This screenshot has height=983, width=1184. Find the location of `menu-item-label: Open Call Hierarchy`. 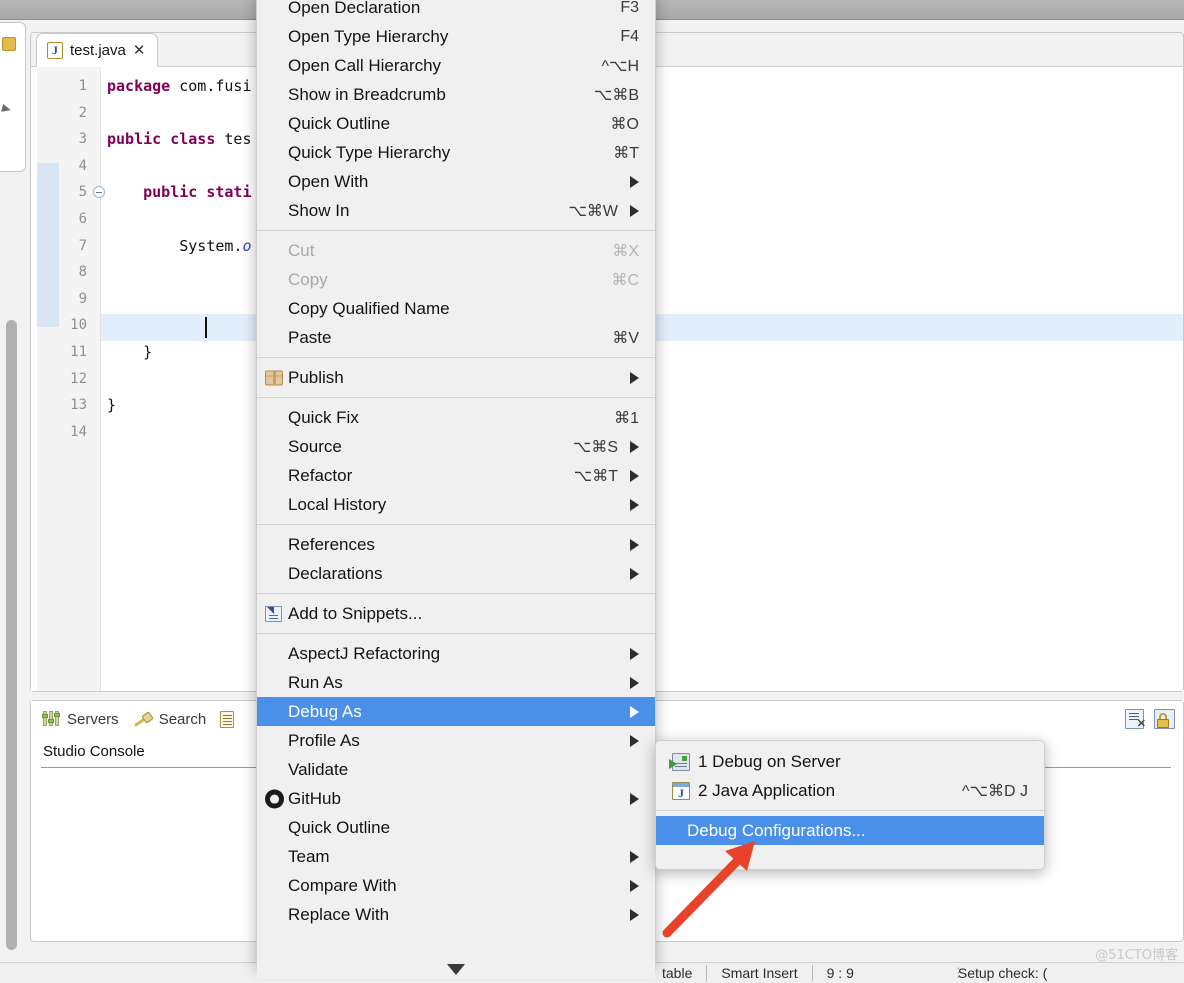

menu-item-label: Open Call Hierarchy is located at coordinates (365, 65).